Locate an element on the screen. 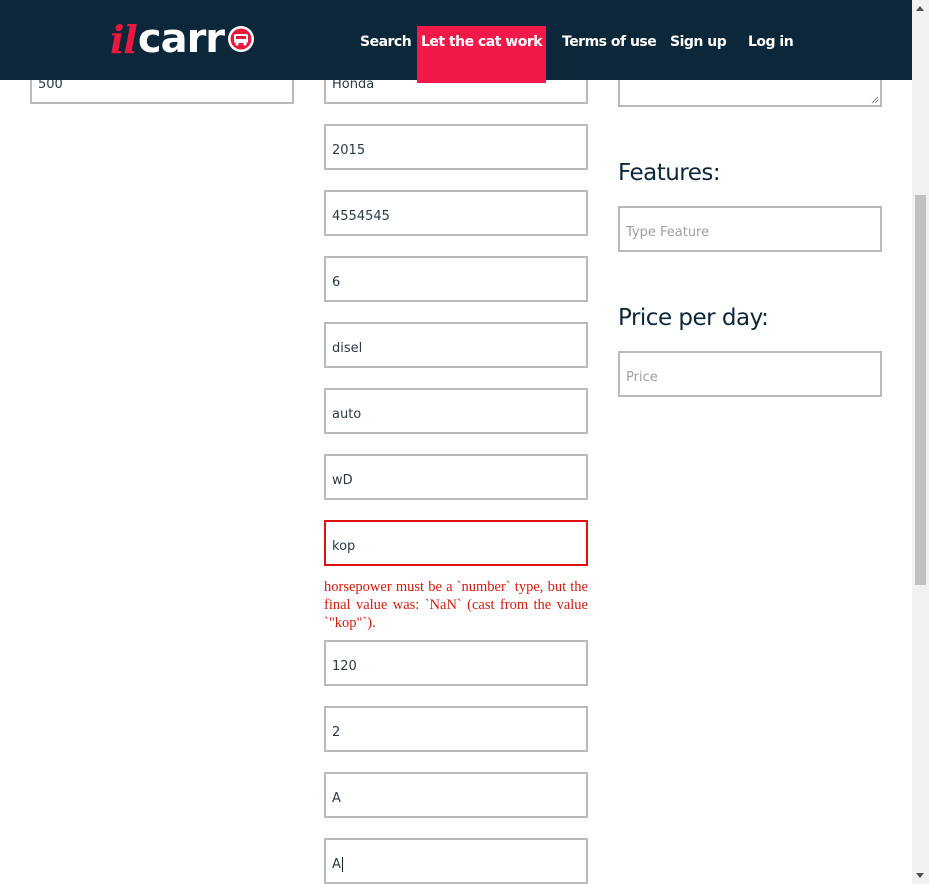 The image size is (929, 884). engine-input: 4554545 is located at coordinates (456, 213).